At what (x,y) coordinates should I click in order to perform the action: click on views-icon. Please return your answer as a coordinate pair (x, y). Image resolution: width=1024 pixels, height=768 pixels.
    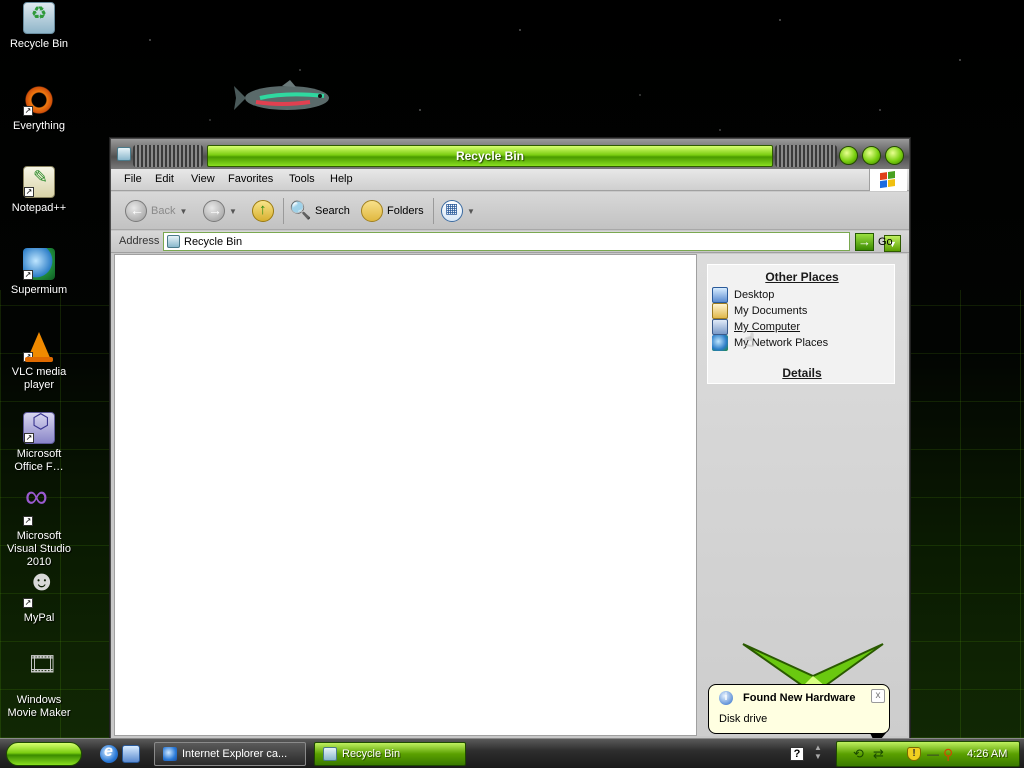
    Looking at the image, I should click on (452, 211).